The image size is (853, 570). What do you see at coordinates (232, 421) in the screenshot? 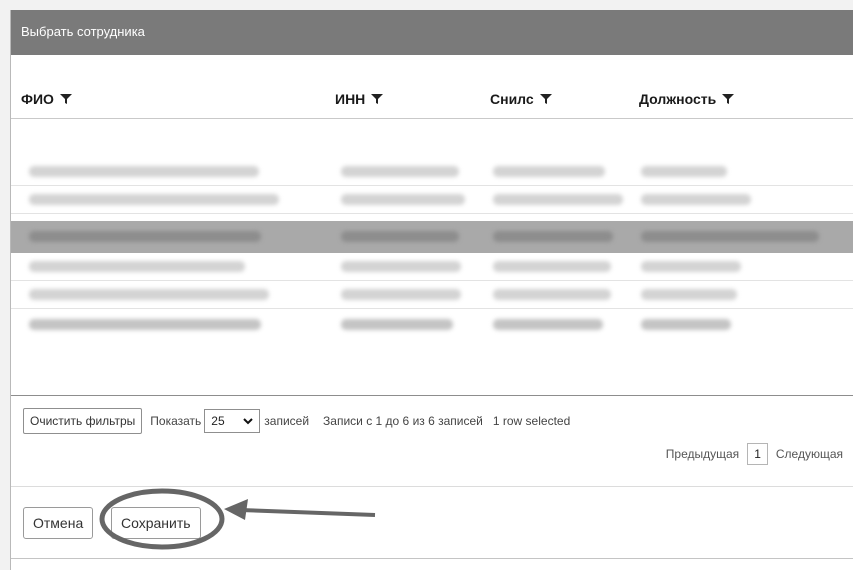
I see `page-size-select: 25` at bounding box center [232, 421].